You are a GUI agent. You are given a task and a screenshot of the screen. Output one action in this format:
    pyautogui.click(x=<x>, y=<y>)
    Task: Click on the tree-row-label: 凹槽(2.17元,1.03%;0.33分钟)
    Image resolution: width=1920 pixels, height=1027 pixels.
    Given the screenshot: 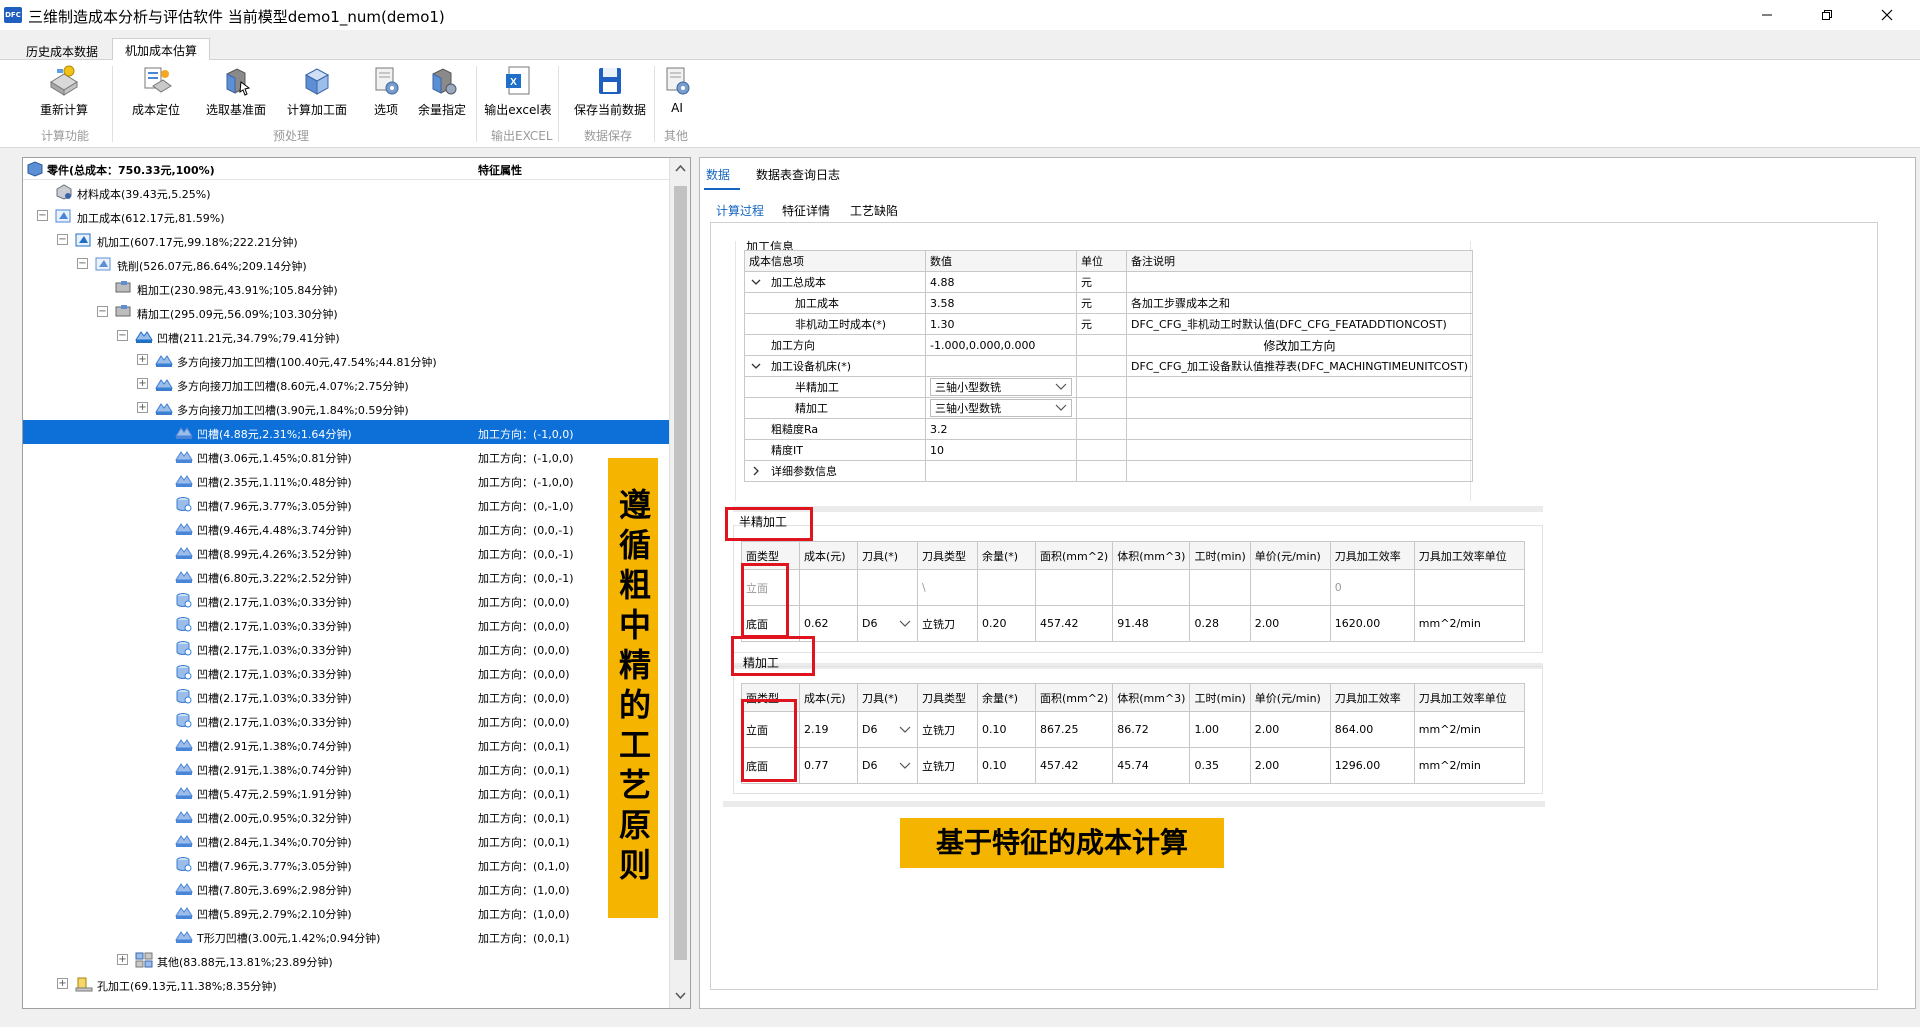 What is the action you would take?
    pyautogui.click(x=274, y=722)
    